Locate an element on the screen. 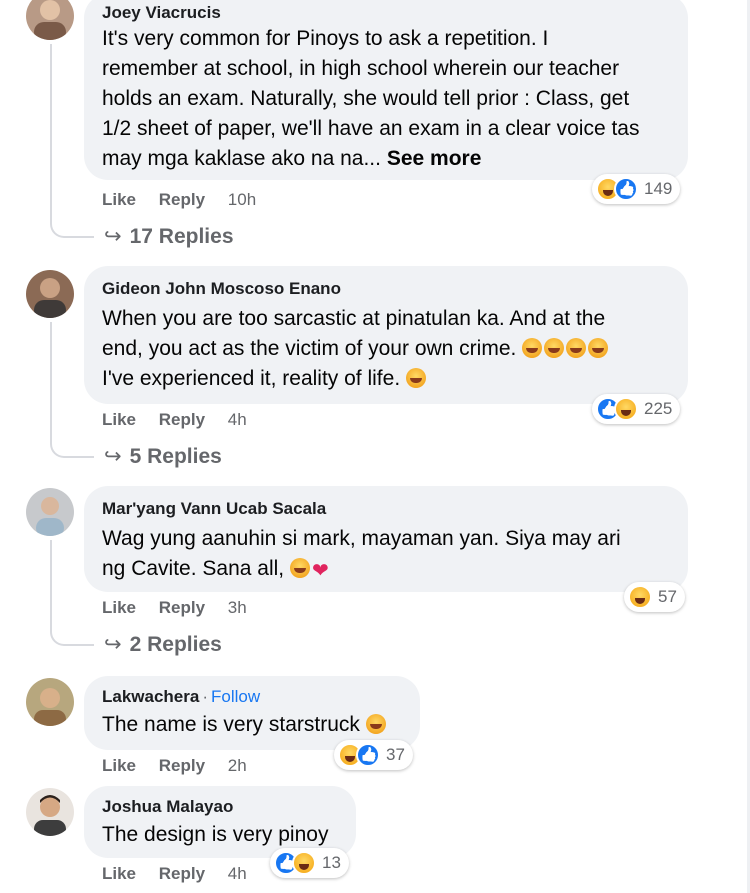 This screenshot has width=750, height=893. timestamp: 2h is located at coordinates (237, 766).